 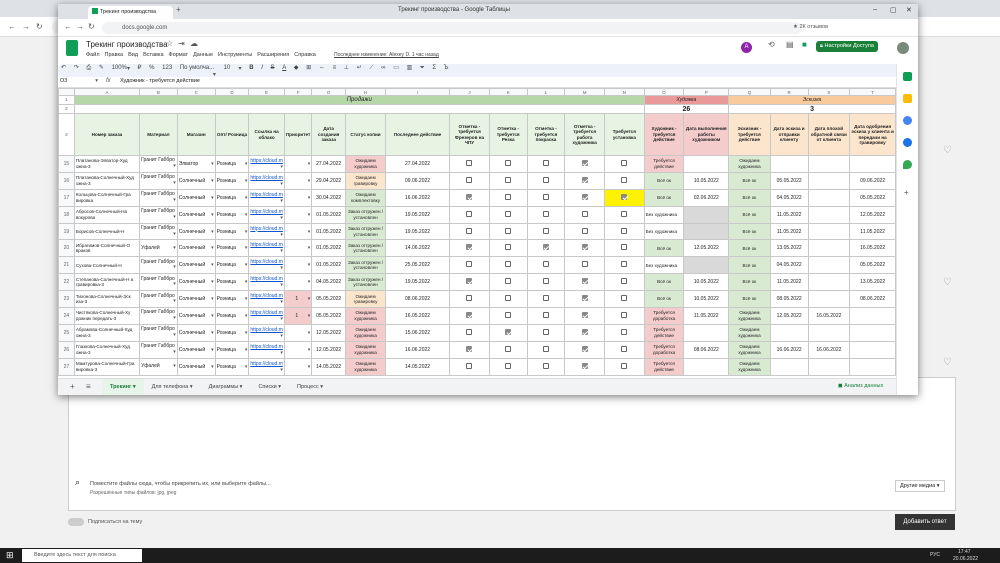 I want to click on last-action-cell: 27.04.2022, so click(x=417, y=164).